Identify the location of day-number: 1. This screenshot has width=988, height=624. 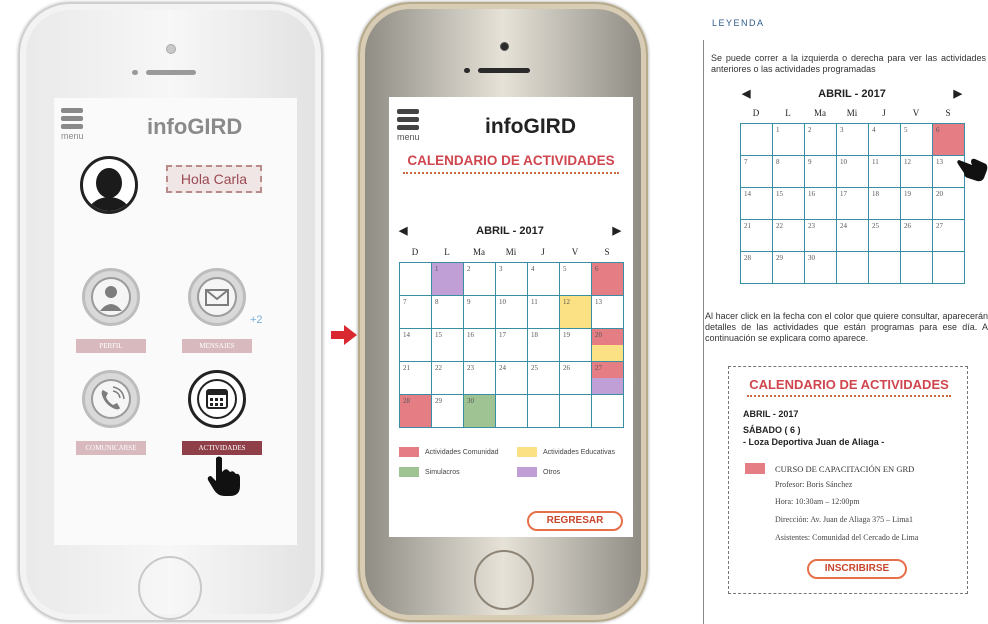
(437, 269).